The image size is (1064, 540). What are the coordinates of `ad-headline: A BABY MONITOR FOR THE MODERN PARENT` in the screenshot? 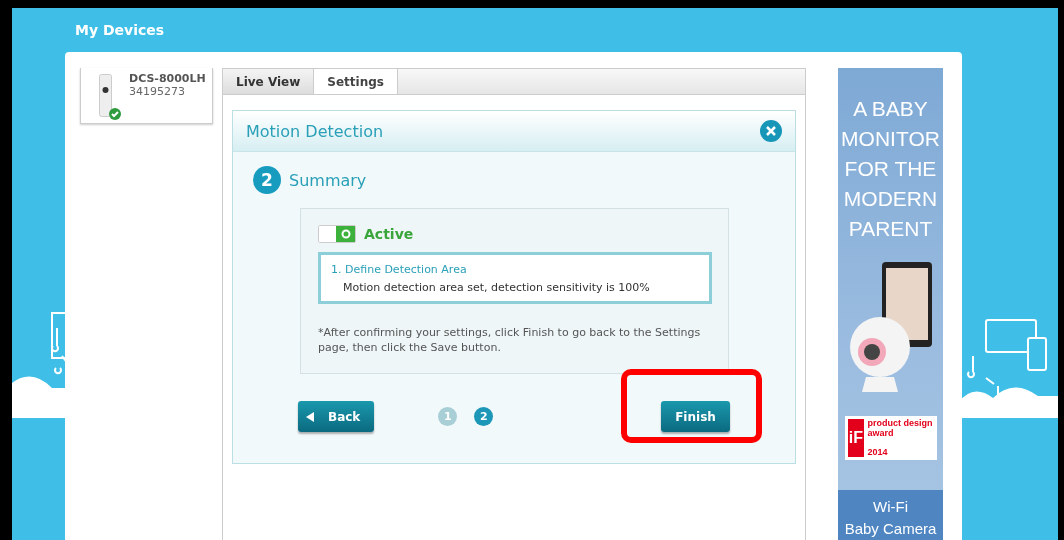 It's located at (890, 169).